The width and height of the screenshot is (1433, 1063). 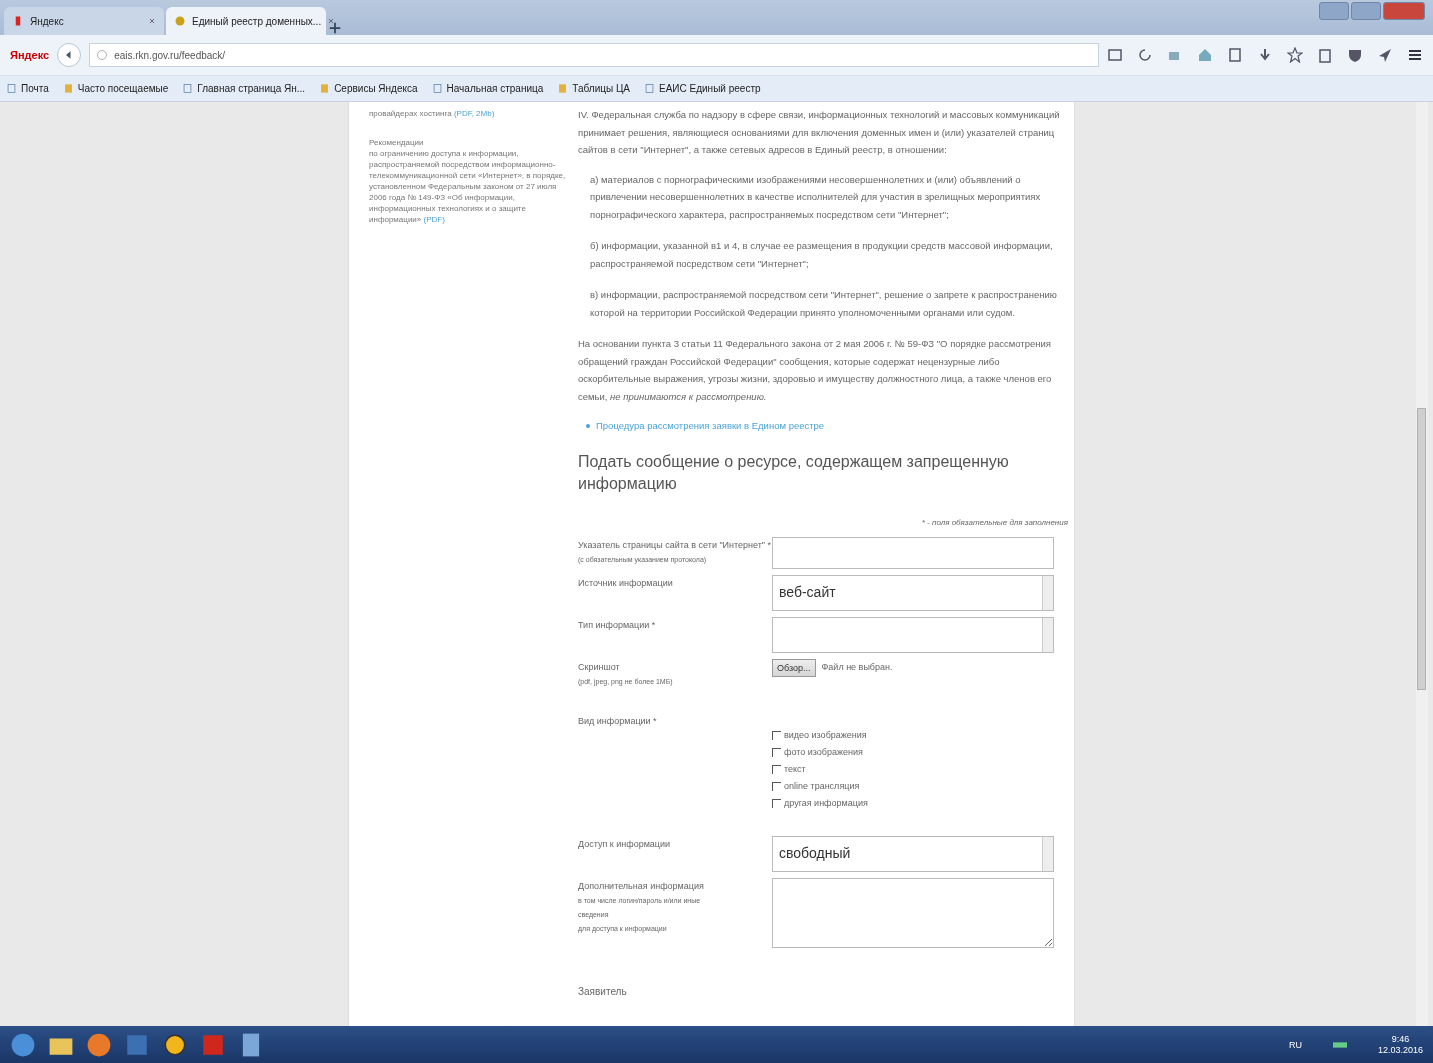 I want to click on reload-icon, so click(x=1145, y=55).